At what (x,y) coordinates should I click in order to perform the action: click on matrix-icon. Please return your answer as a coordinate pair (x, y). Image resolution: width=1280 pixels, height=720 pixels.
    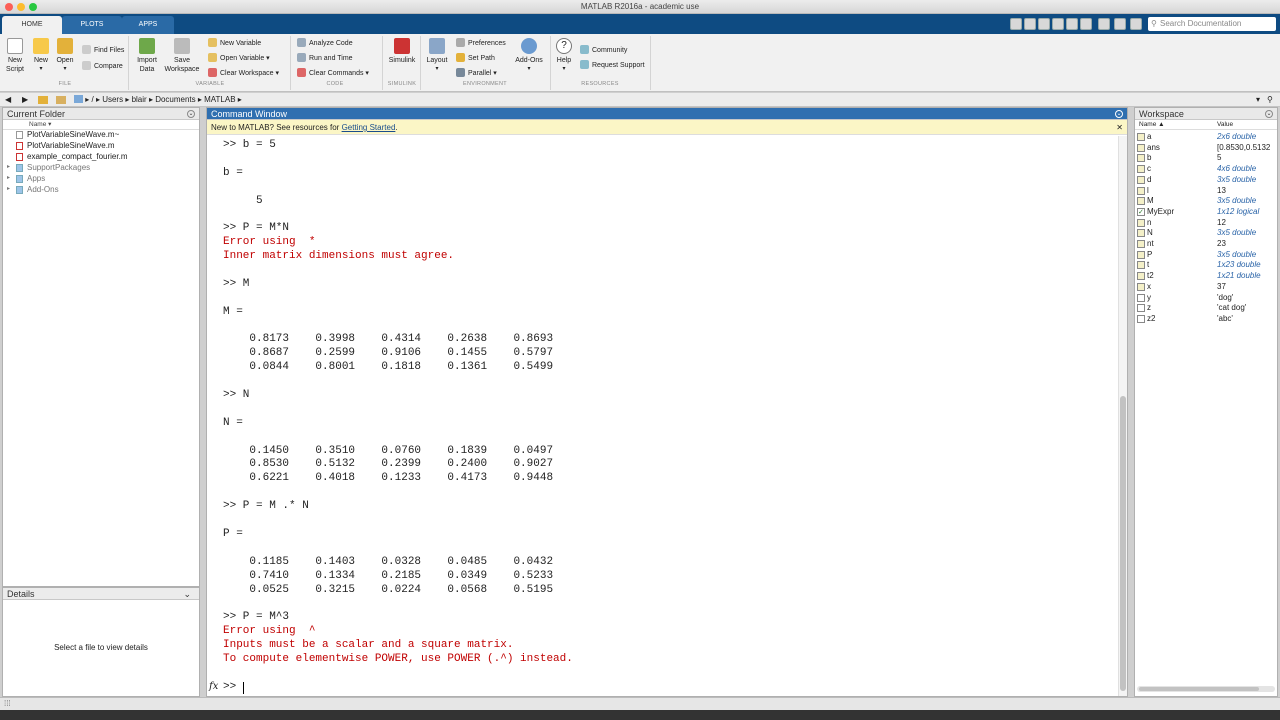
    Looking at the image, I should click on (1141, 276).